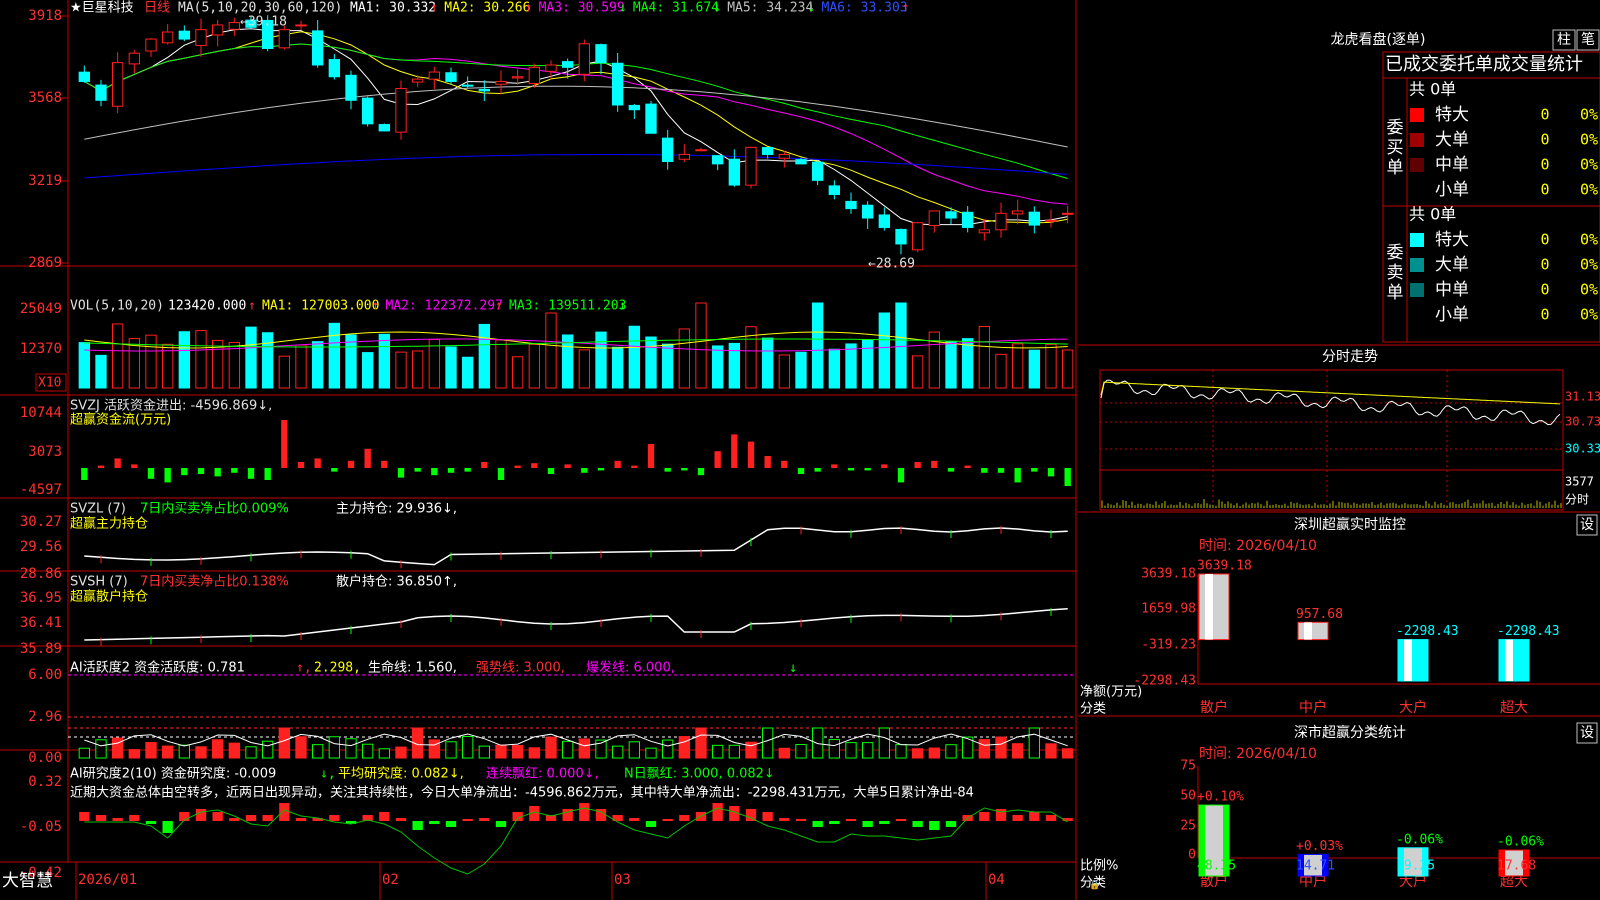 The image size is (1600, 900). I want to click on svzl-ytick: 28.86, so click(41, 574).